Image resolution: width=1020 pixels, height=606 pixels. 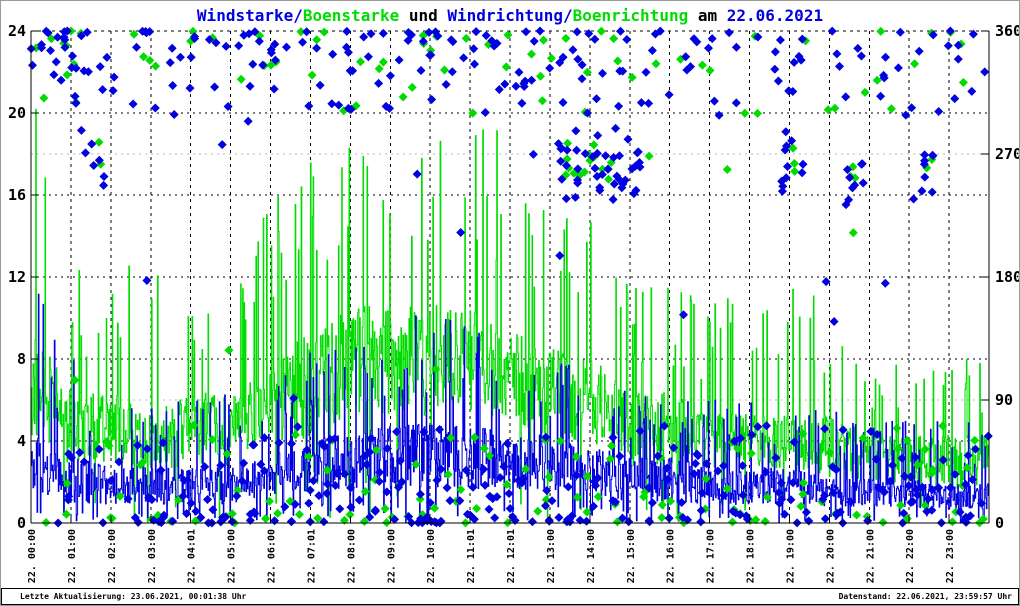 What do you see at coordinates (17, 195) in the screenshot?
I see `y-left-tick-label: 16` at bounding box center [17, 195].